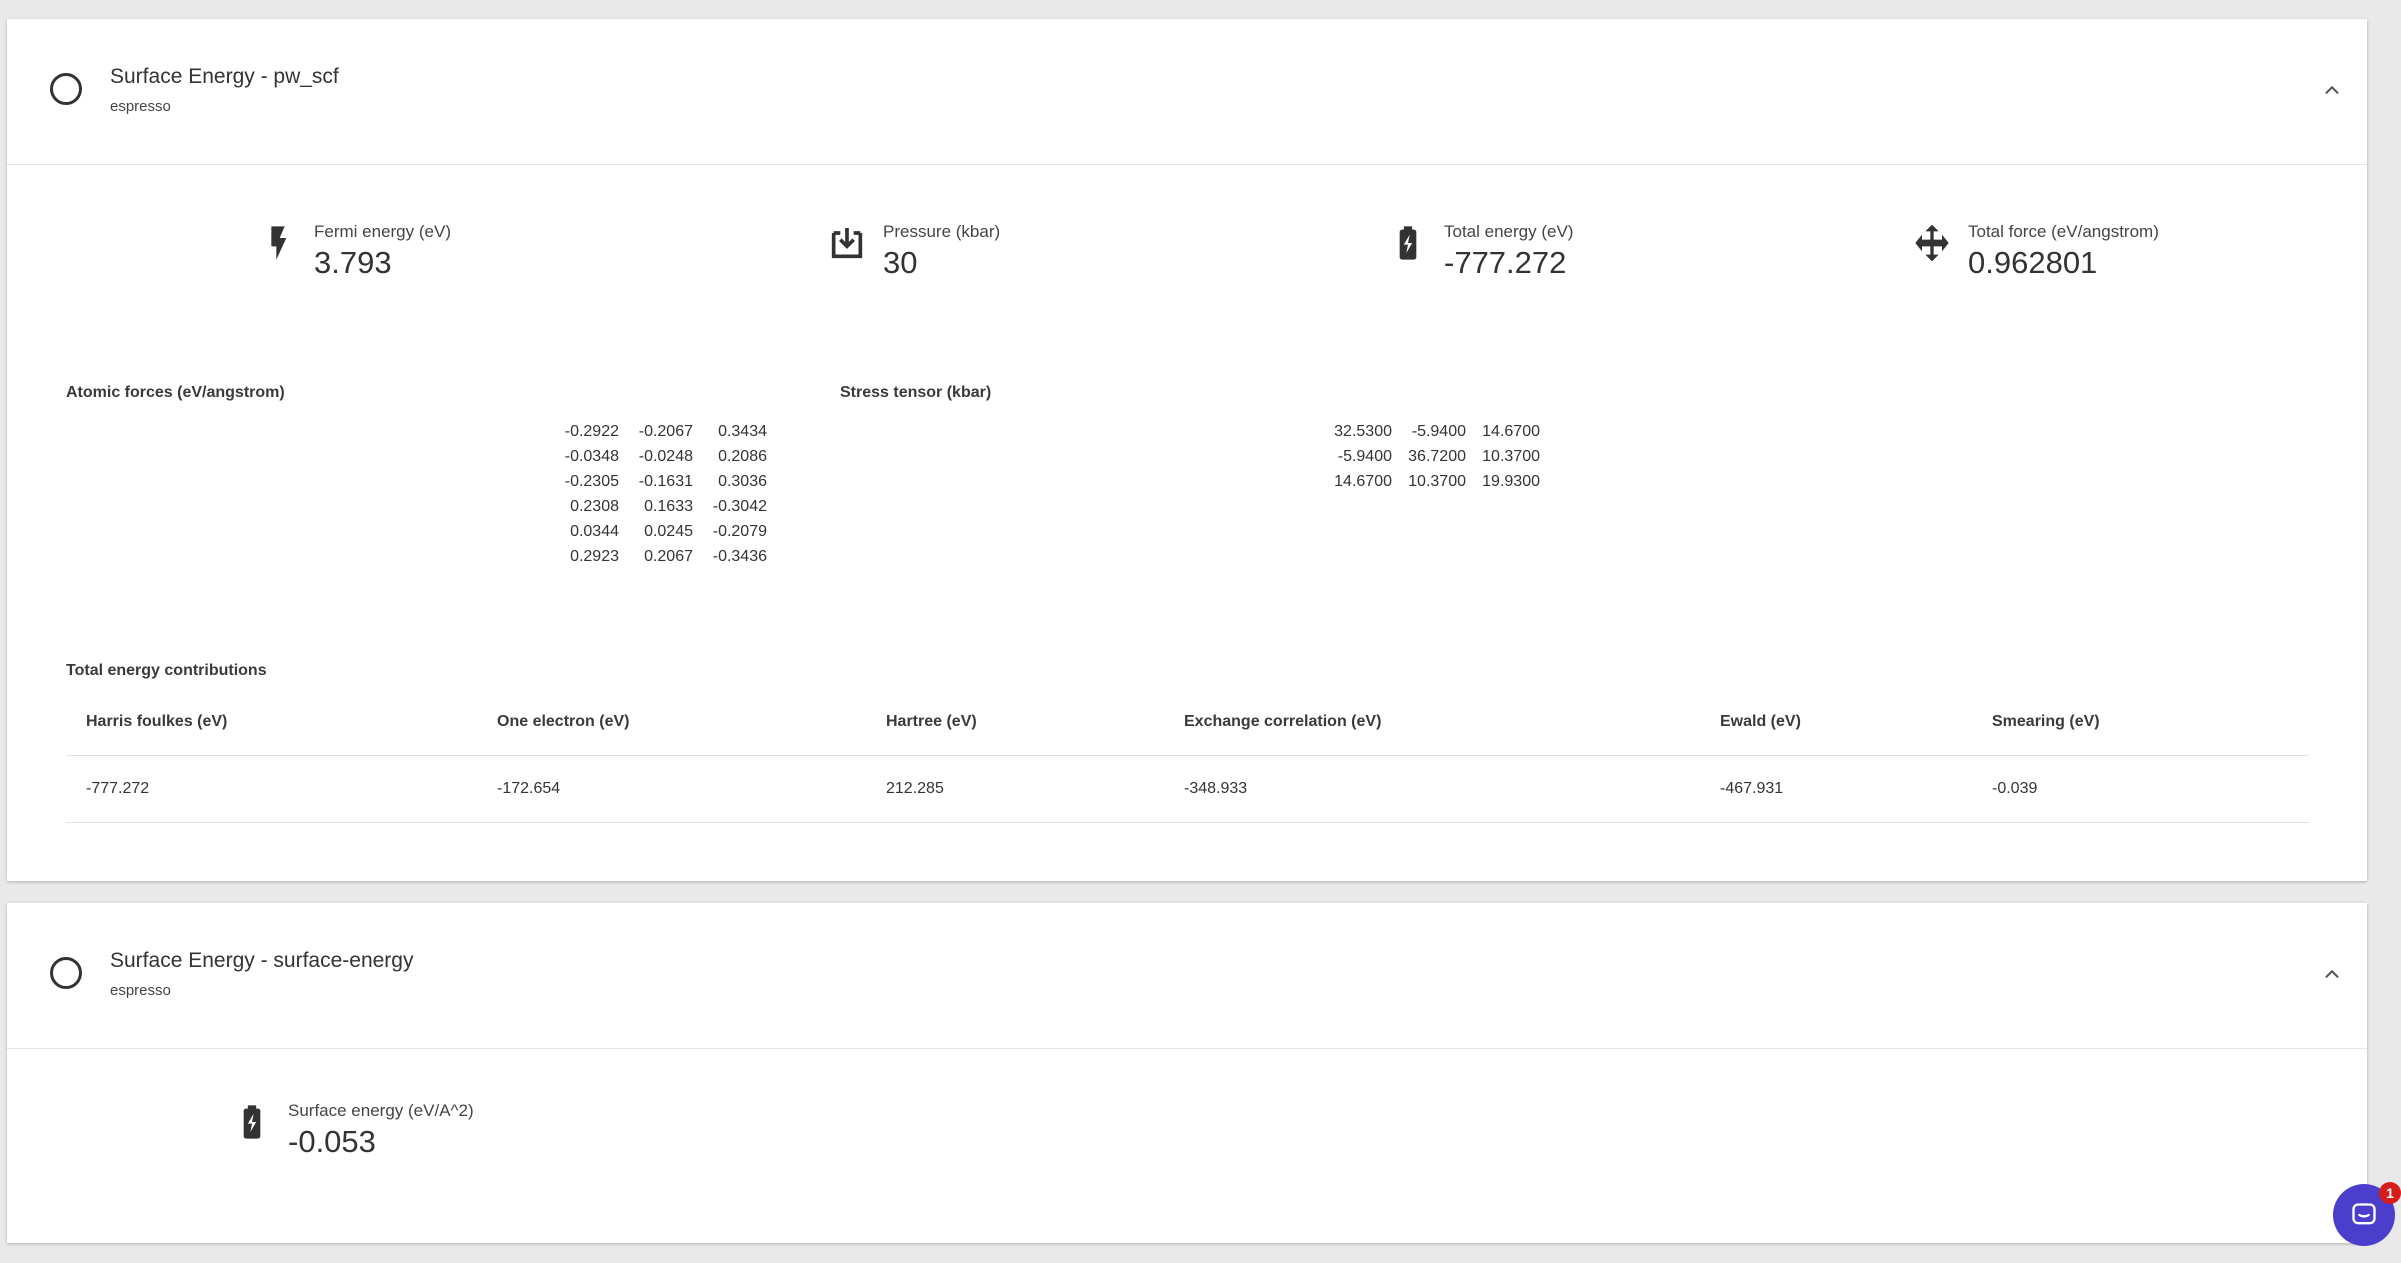 The image size is (2401, 1263). What do you see at coordinates (1505, 262) in the screenshot?
I see `metric-value: -777.272` at bounding box center [1505, 262].